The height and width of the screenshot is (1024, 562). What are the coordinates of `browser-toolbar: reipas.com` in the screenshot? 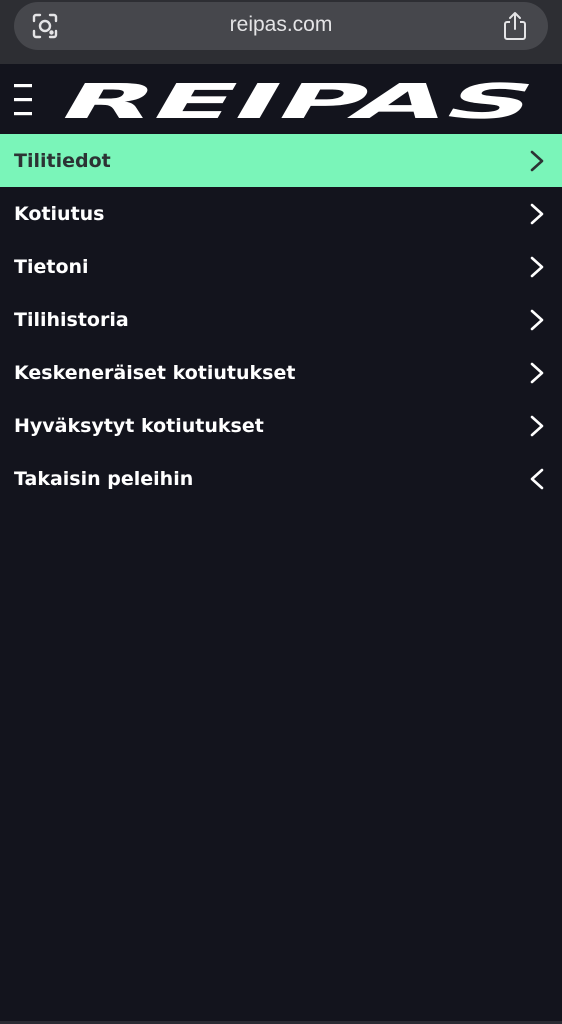 It's located at (281, 32).